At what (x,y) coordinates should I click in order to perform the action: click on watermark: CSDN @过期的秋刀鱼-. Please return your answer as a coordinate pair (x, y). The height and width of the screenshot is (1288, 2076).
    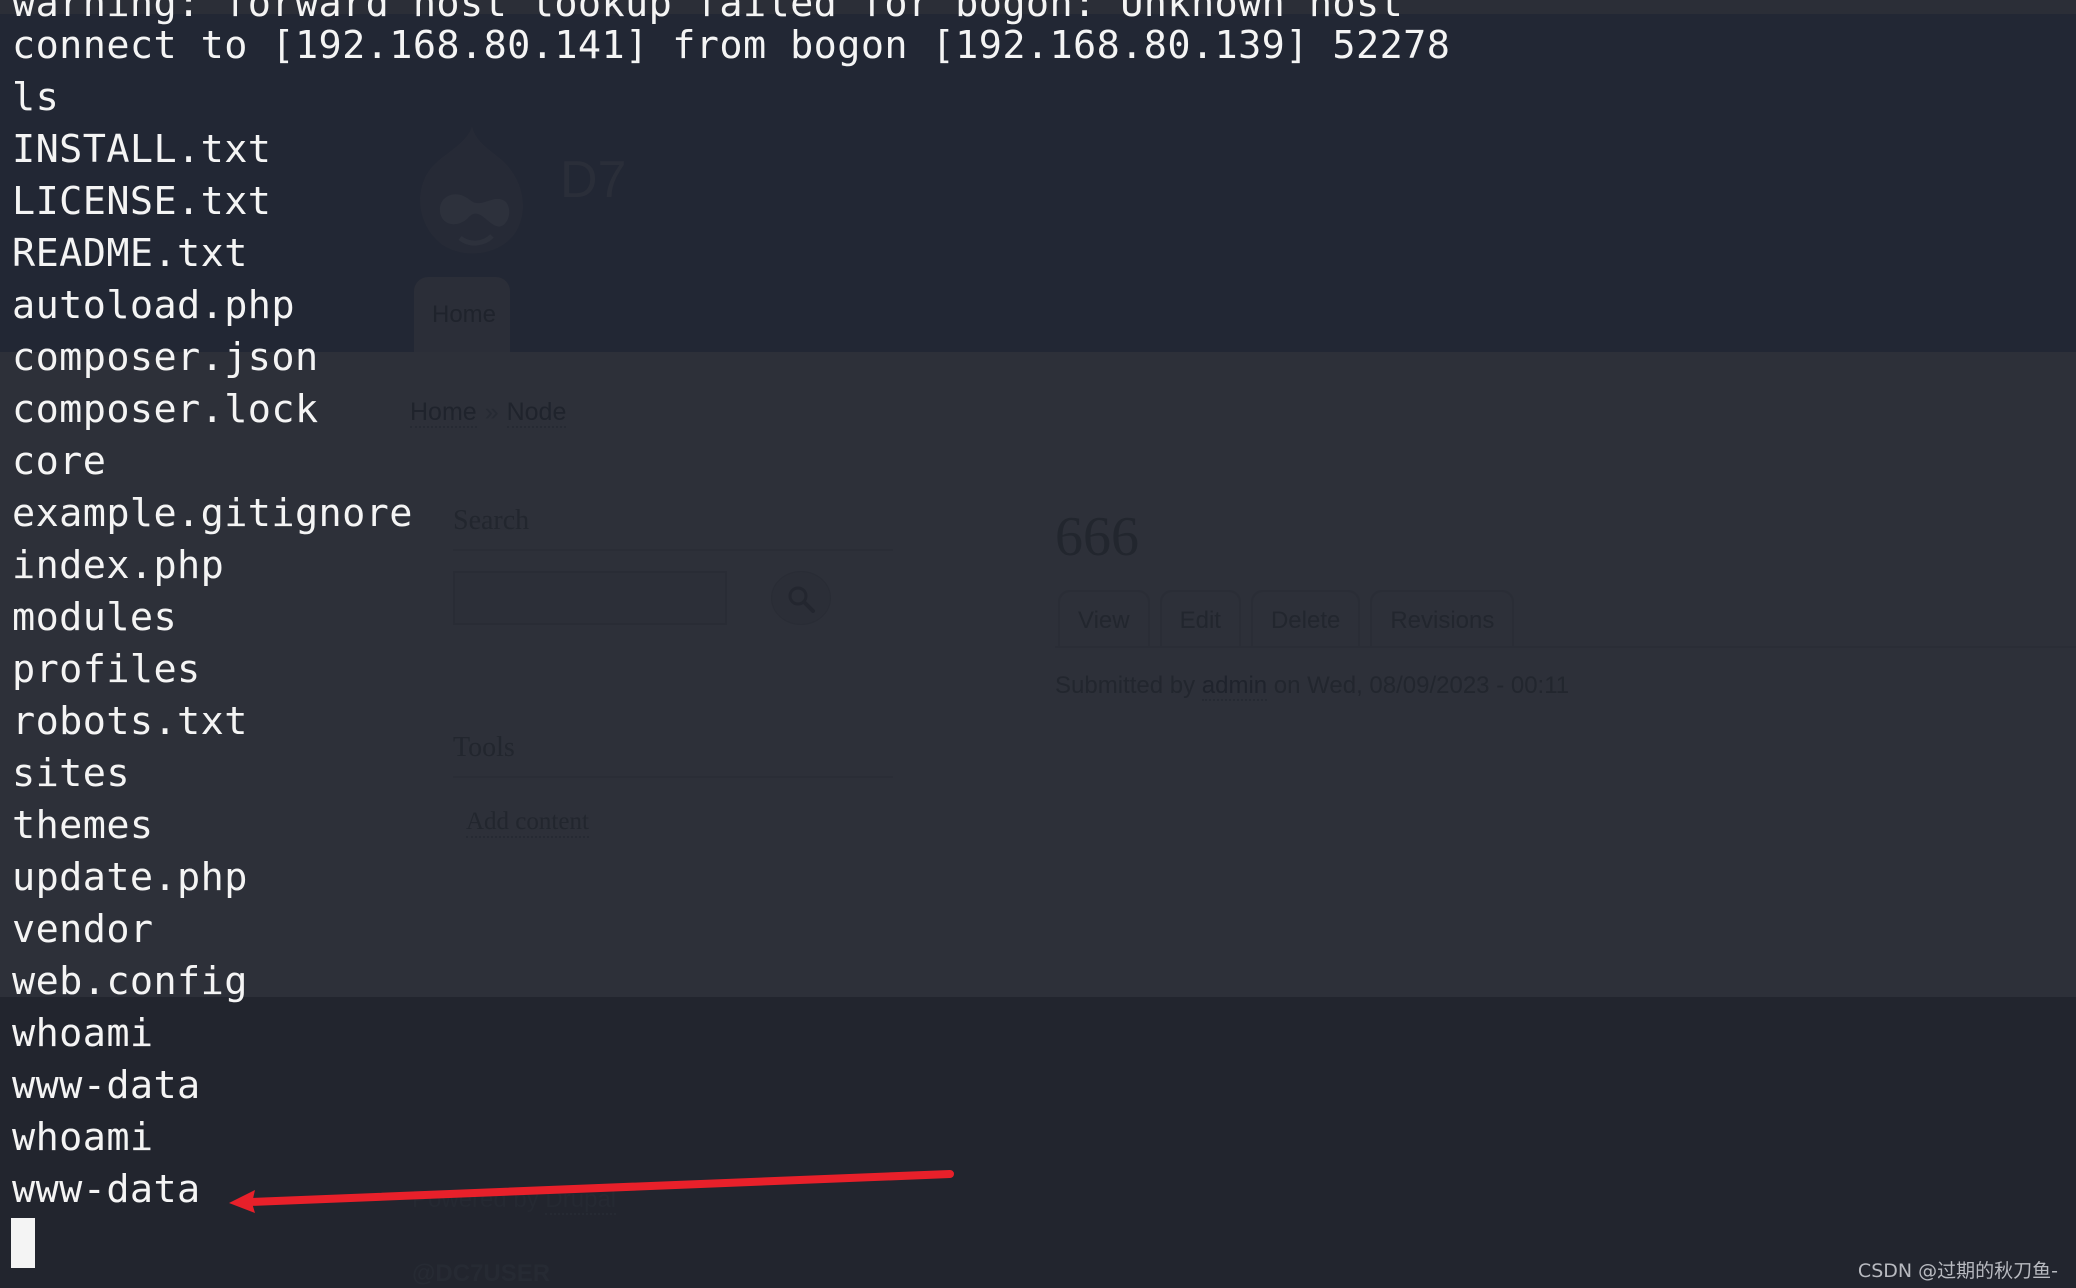
    Looking at the image, I should click on (1957, 1271).